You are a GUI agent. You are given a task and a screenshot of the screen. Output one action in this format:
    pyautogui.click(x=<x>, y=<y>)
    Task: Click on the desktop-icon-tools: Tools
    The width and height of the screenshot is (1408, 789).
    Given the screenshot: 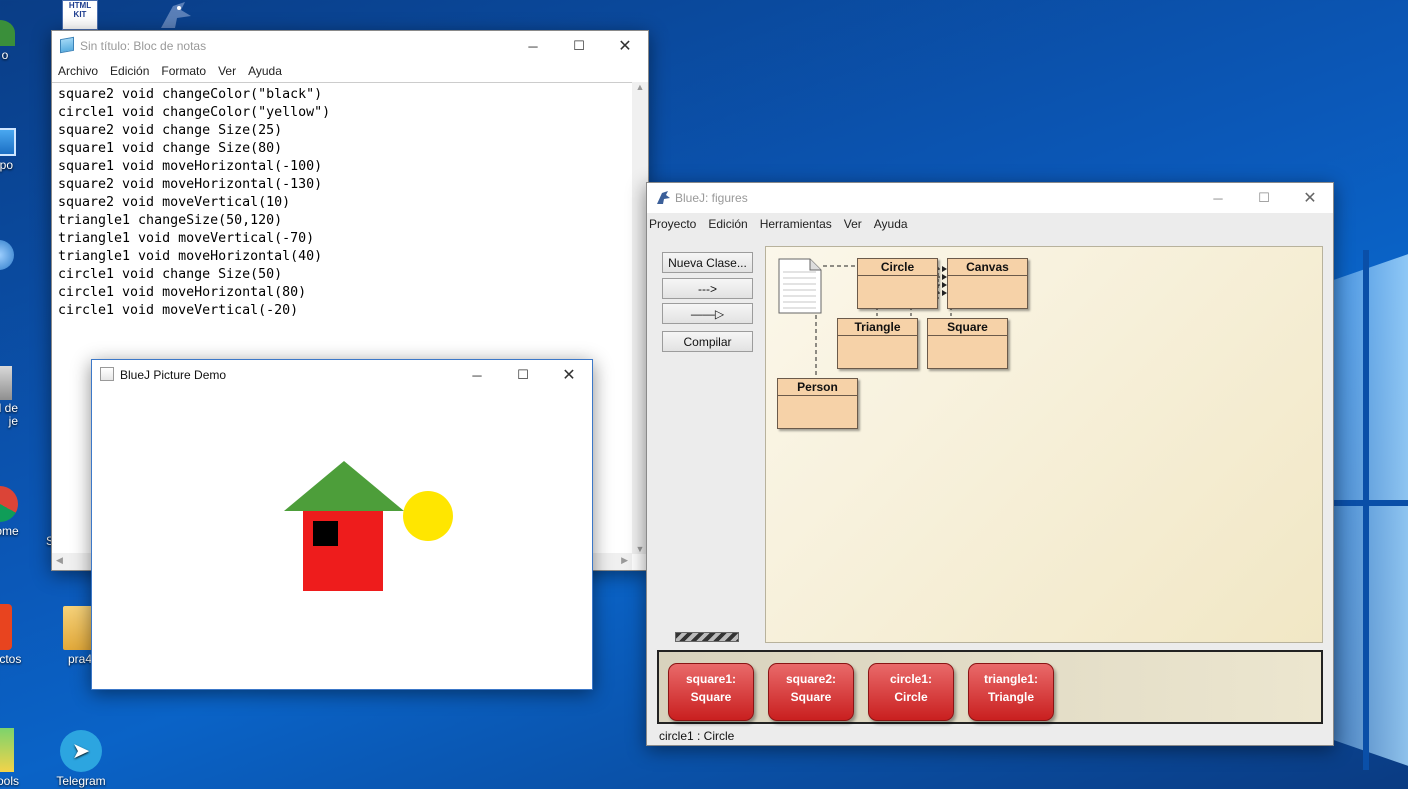 What is the action you would take?
    pyautogui.click(x=20, y=758)
    